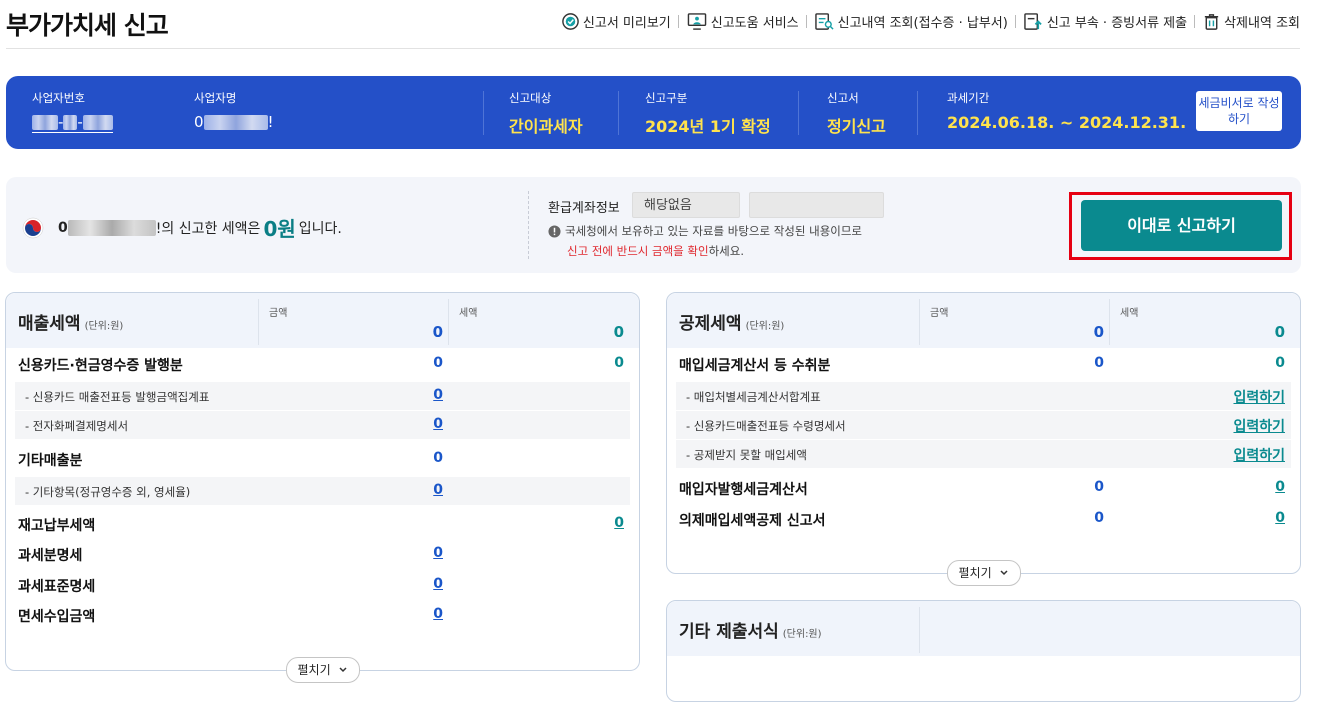 Image resolution: width=1322 pixels, height=702 pixels. What do you see at coordinates (208, 228) in the screenshot?
I see `summary-label: !의 신고한 세액은` at bounding box center [208, 228].